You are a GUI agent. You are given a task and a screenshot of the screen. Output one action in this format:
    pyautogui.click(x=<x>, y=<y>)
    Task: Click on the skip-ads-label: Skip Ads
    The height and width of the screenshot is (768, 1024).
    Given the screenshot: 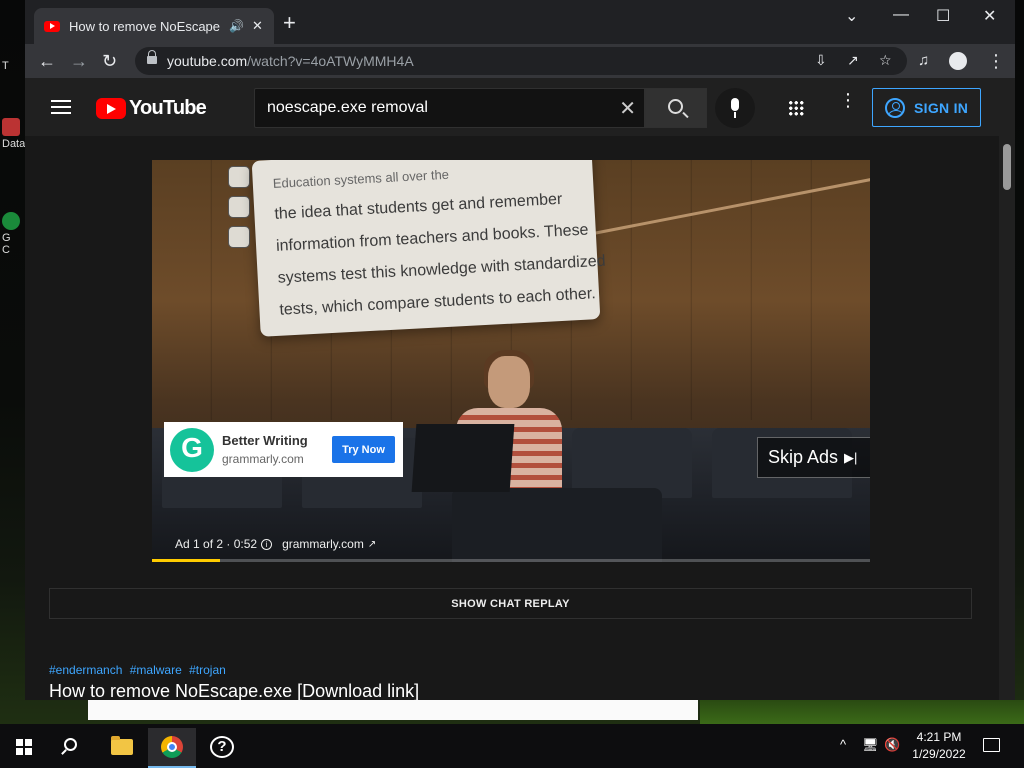 What is the action you would take?
    pyautogui.click(x=803, y=457)
    